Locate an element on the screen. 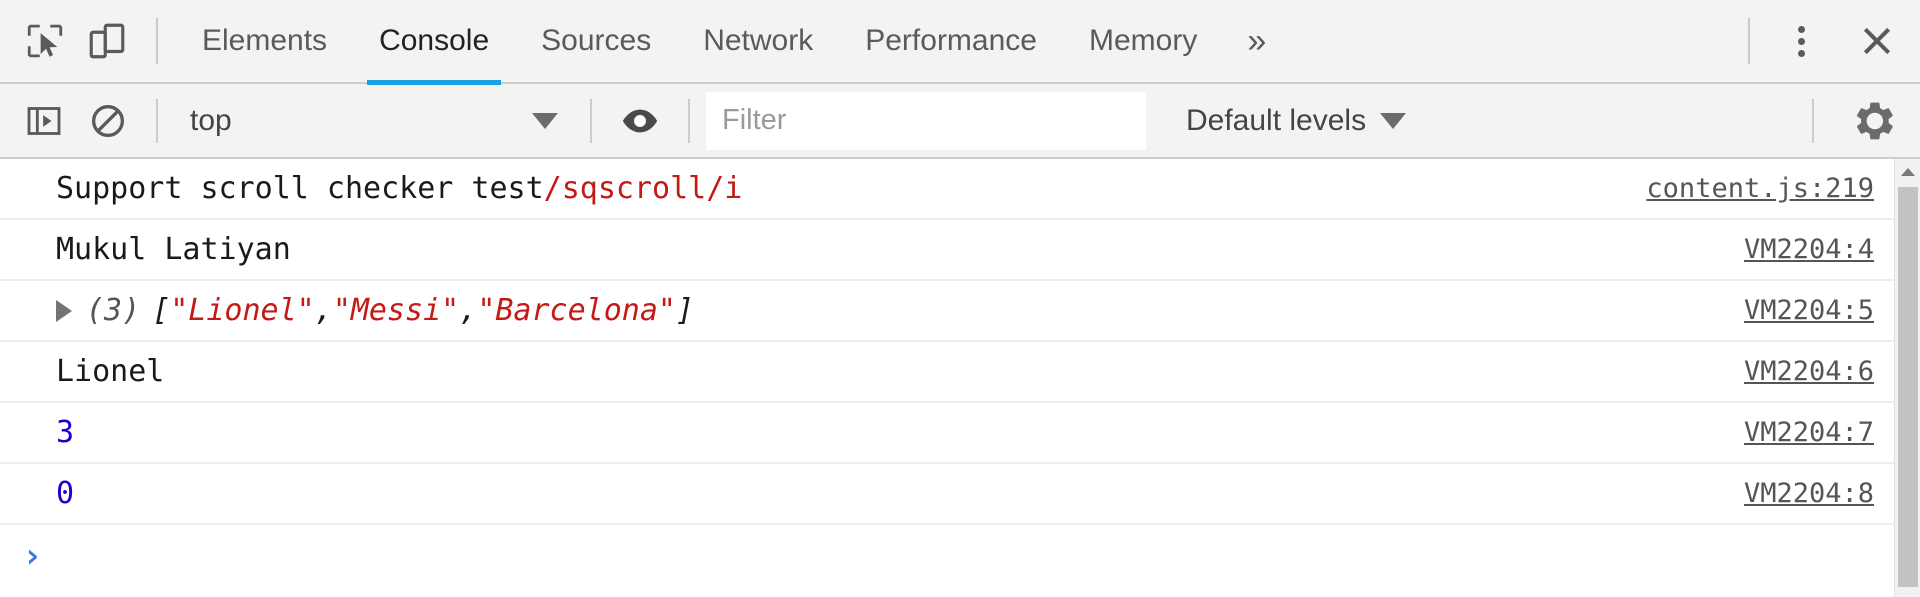  console-prompt-input is located at coordinates (988, 555).